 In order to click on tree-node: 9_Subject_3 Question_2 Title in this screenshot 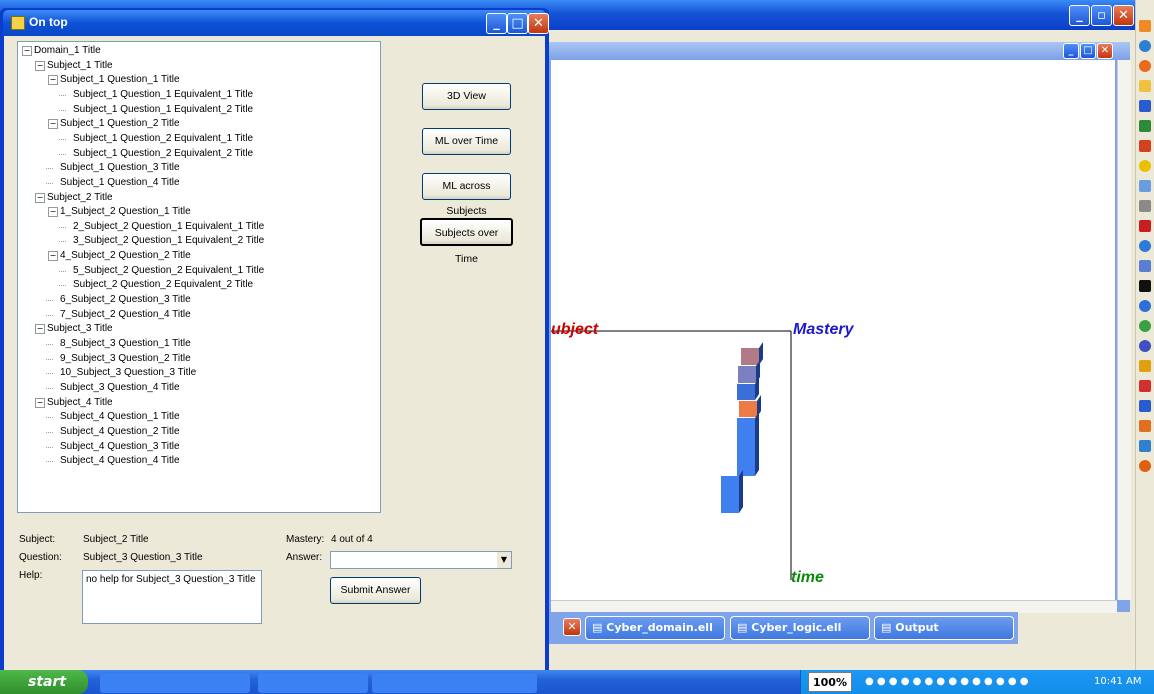, I will do `click(125, 359)`.